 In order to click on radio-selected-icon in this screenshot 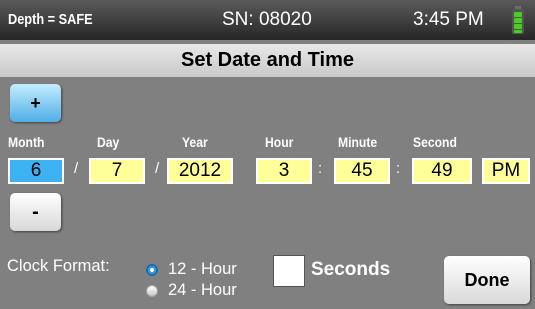, I will do `click(152, 269)`.